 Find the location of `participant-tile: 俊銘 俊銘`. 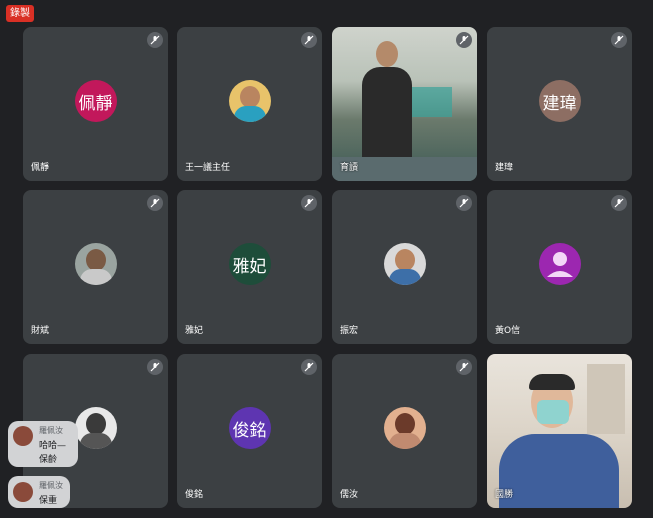

participant-tile: 俊銘 俊銘 is located at coordinates (249, 431).